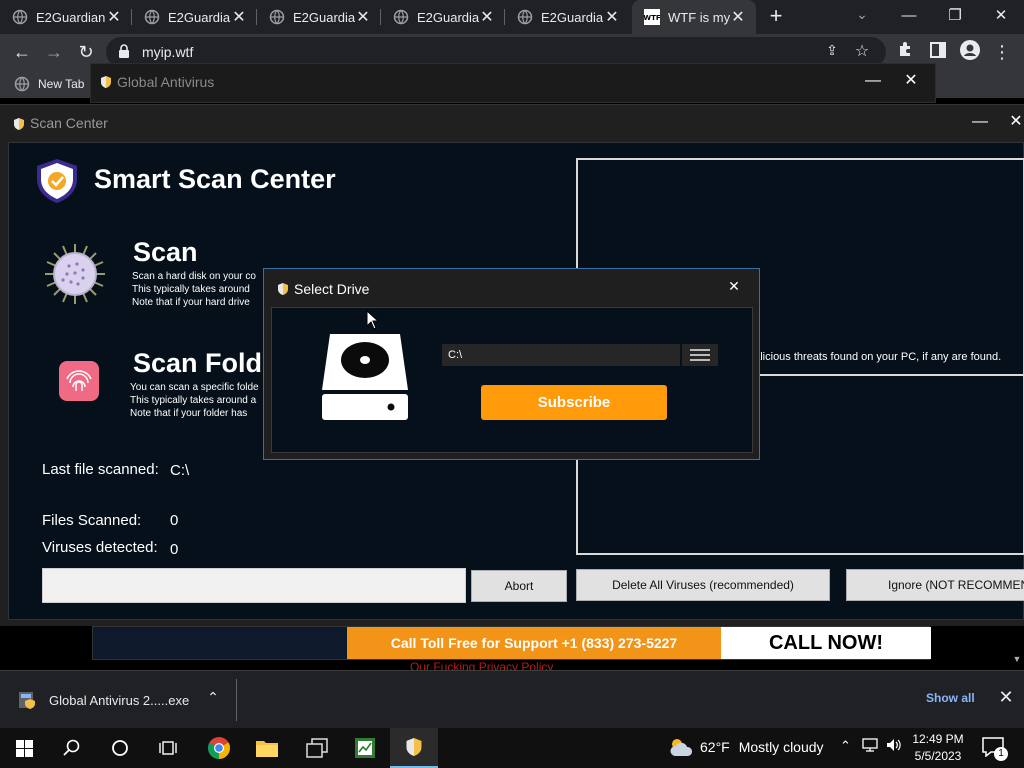 The image size is (1024, 768). What do you see at coordinates (213, 697) in the screenshot?
I see `chevron-up-icon: ⌃` at bounding box center [213, 697].